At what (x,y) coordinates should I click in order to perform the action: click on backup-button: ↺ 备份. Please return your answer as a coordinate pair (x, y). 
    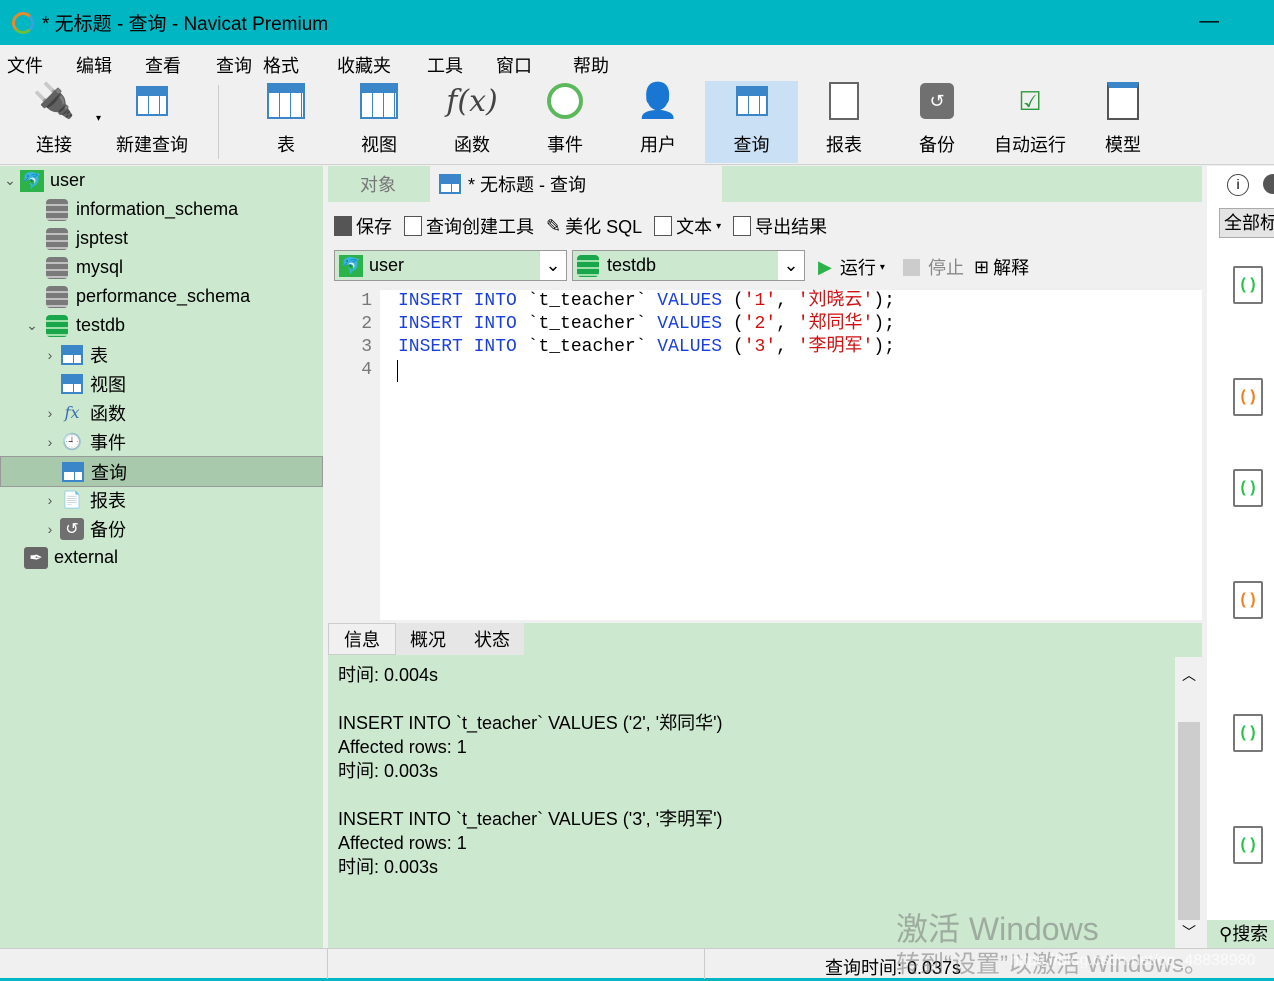
    Looking at the image, I should click on (937, 122).